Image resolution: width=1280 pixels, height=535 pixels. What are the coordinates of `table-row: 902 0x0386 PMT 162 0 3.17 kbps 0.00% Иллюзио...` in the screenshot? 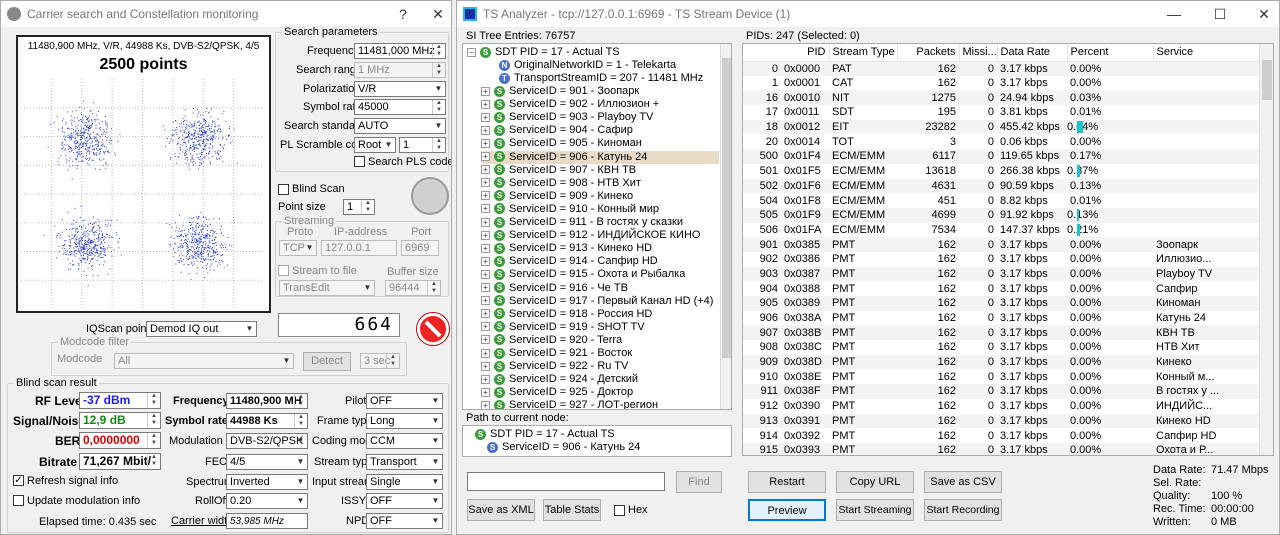 It's located at (1003, 259).